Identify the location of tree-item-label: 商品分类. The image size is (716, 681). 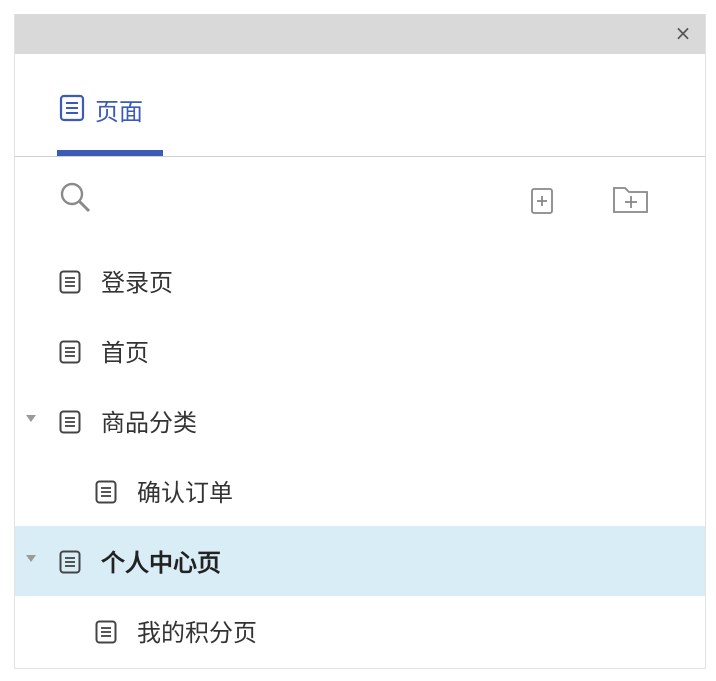
(149, 423).